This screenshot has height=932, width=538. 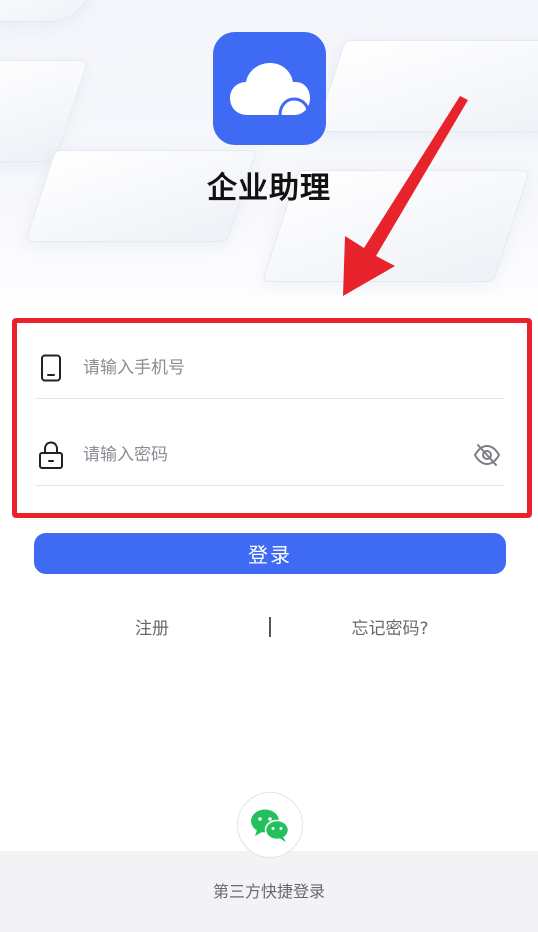 What do you see at coordinates (270, 553) in the screenshot?
I see `login-button: 登录` at bounding box center [270, 553].